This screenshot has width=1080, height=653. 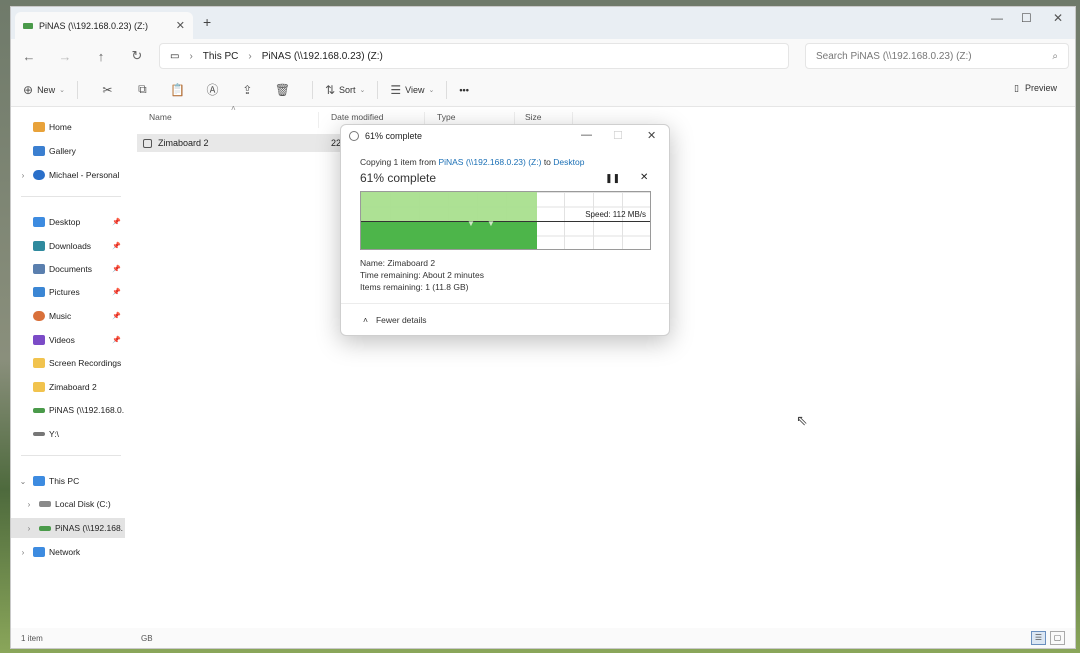 I want to click on new-button: ⊕ New ⌄, so click(x=44, y=90).